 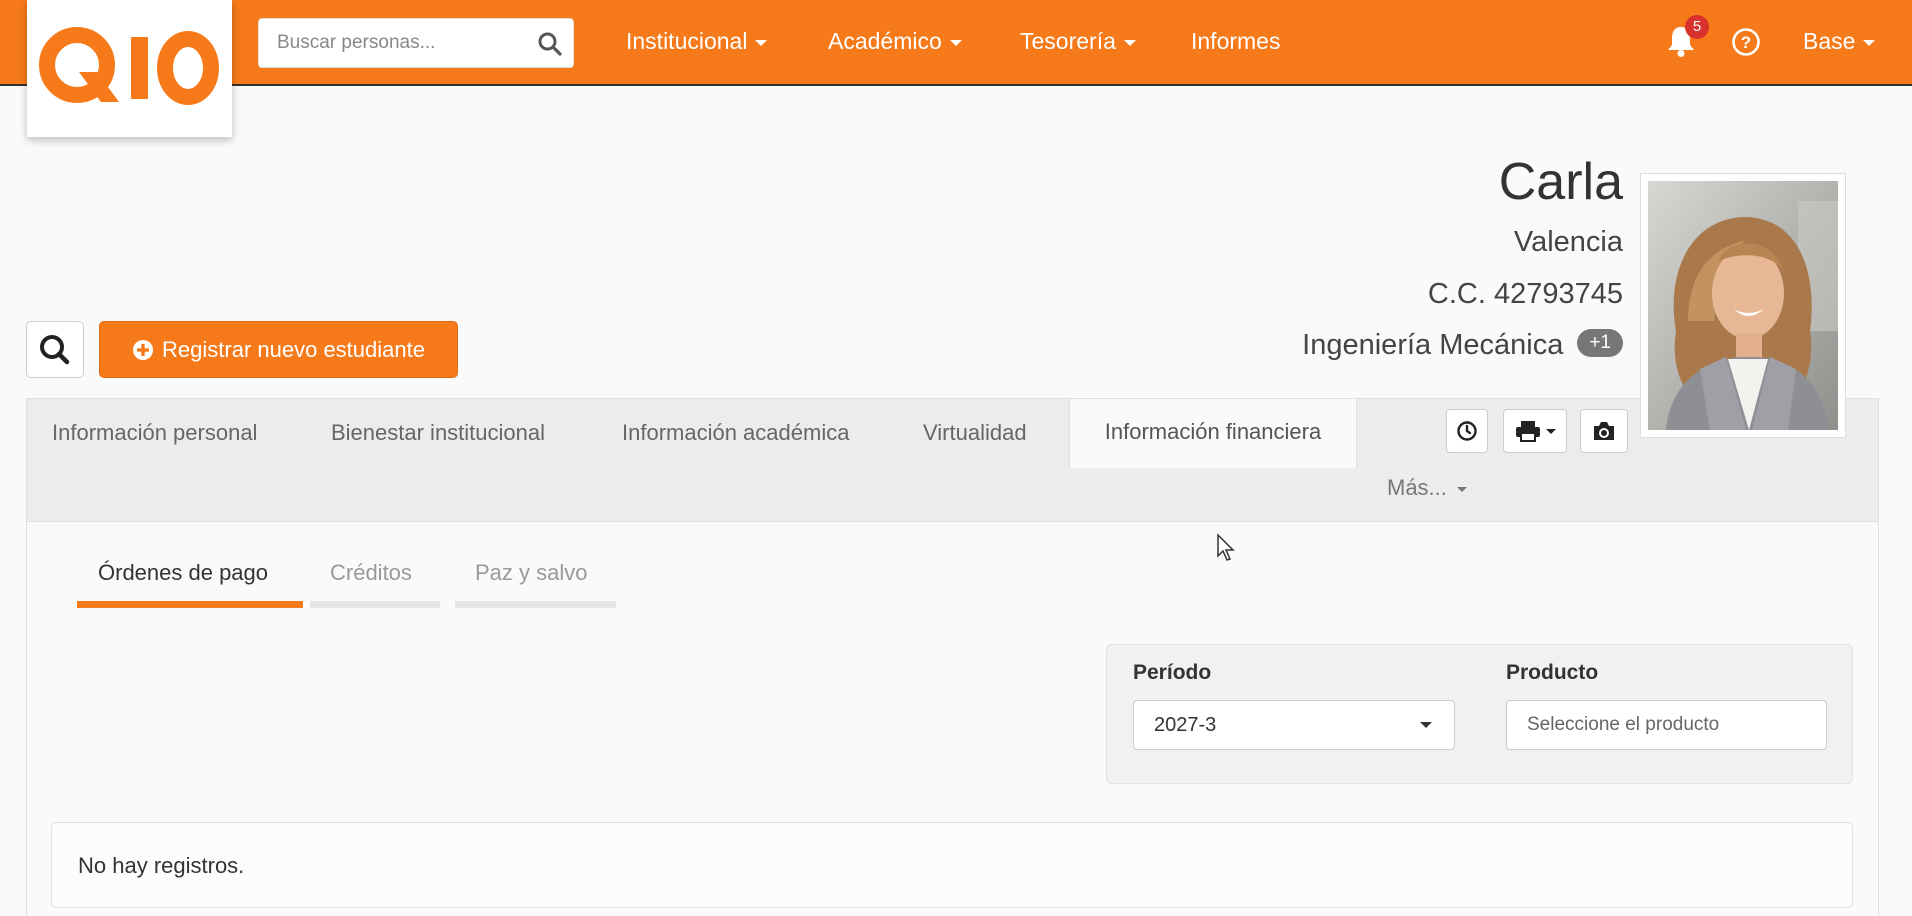 What do you see at coordinates (1294, 725) in the screenshot?
I see `periodo-select: 2027-3` at bounding box center [1294, 725].